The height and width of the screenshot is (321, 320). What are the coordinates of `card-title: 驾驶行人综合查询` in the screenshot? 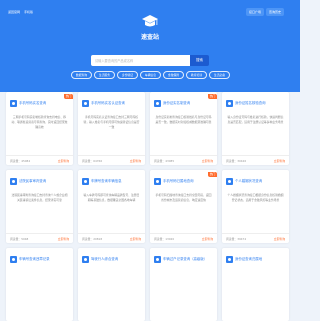 It's located at (105, 259).